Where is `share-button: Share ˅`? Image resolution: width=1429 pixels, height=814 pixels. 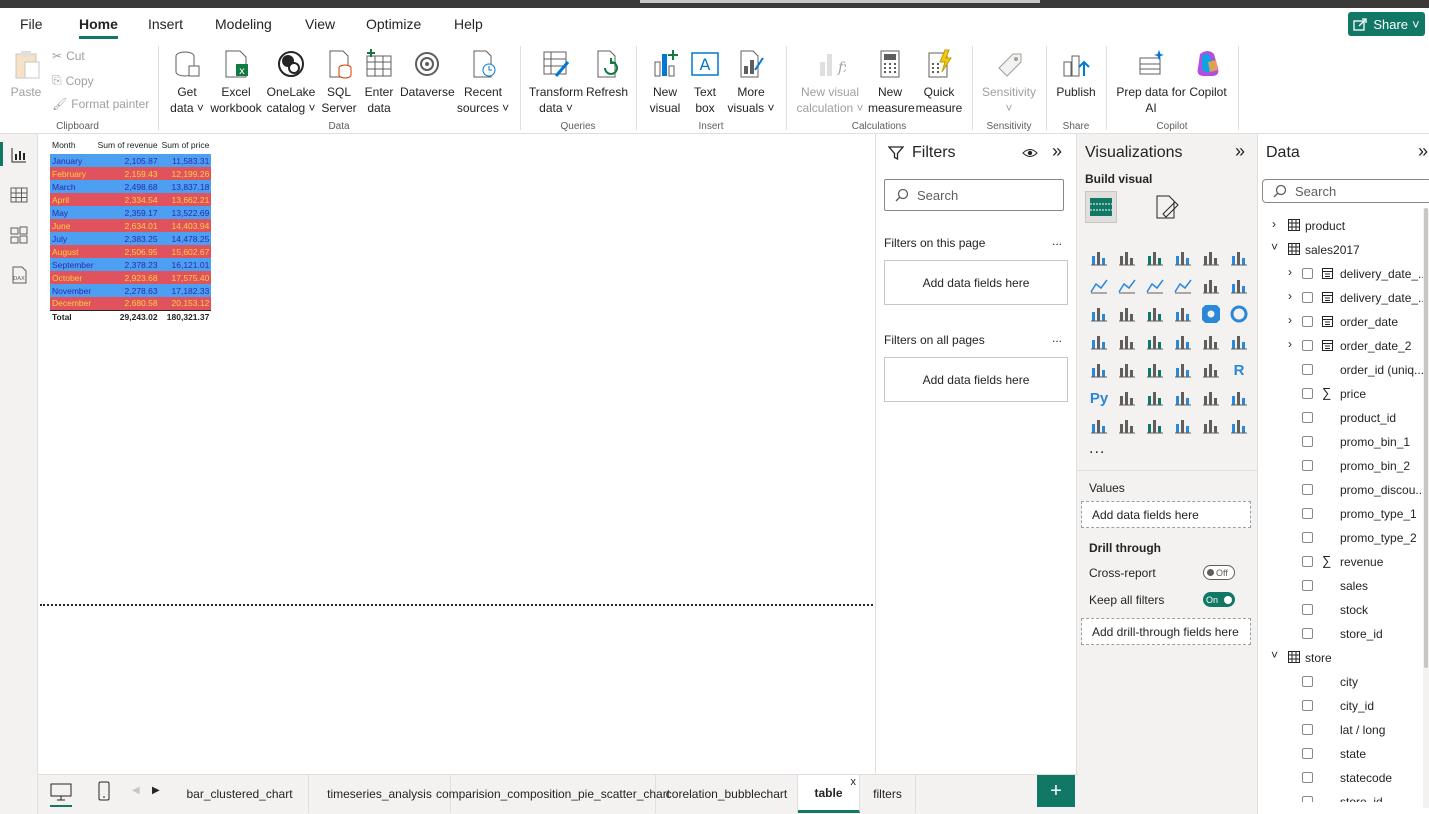 share-button: Share ˅ is located at coordinates (1386, 24).